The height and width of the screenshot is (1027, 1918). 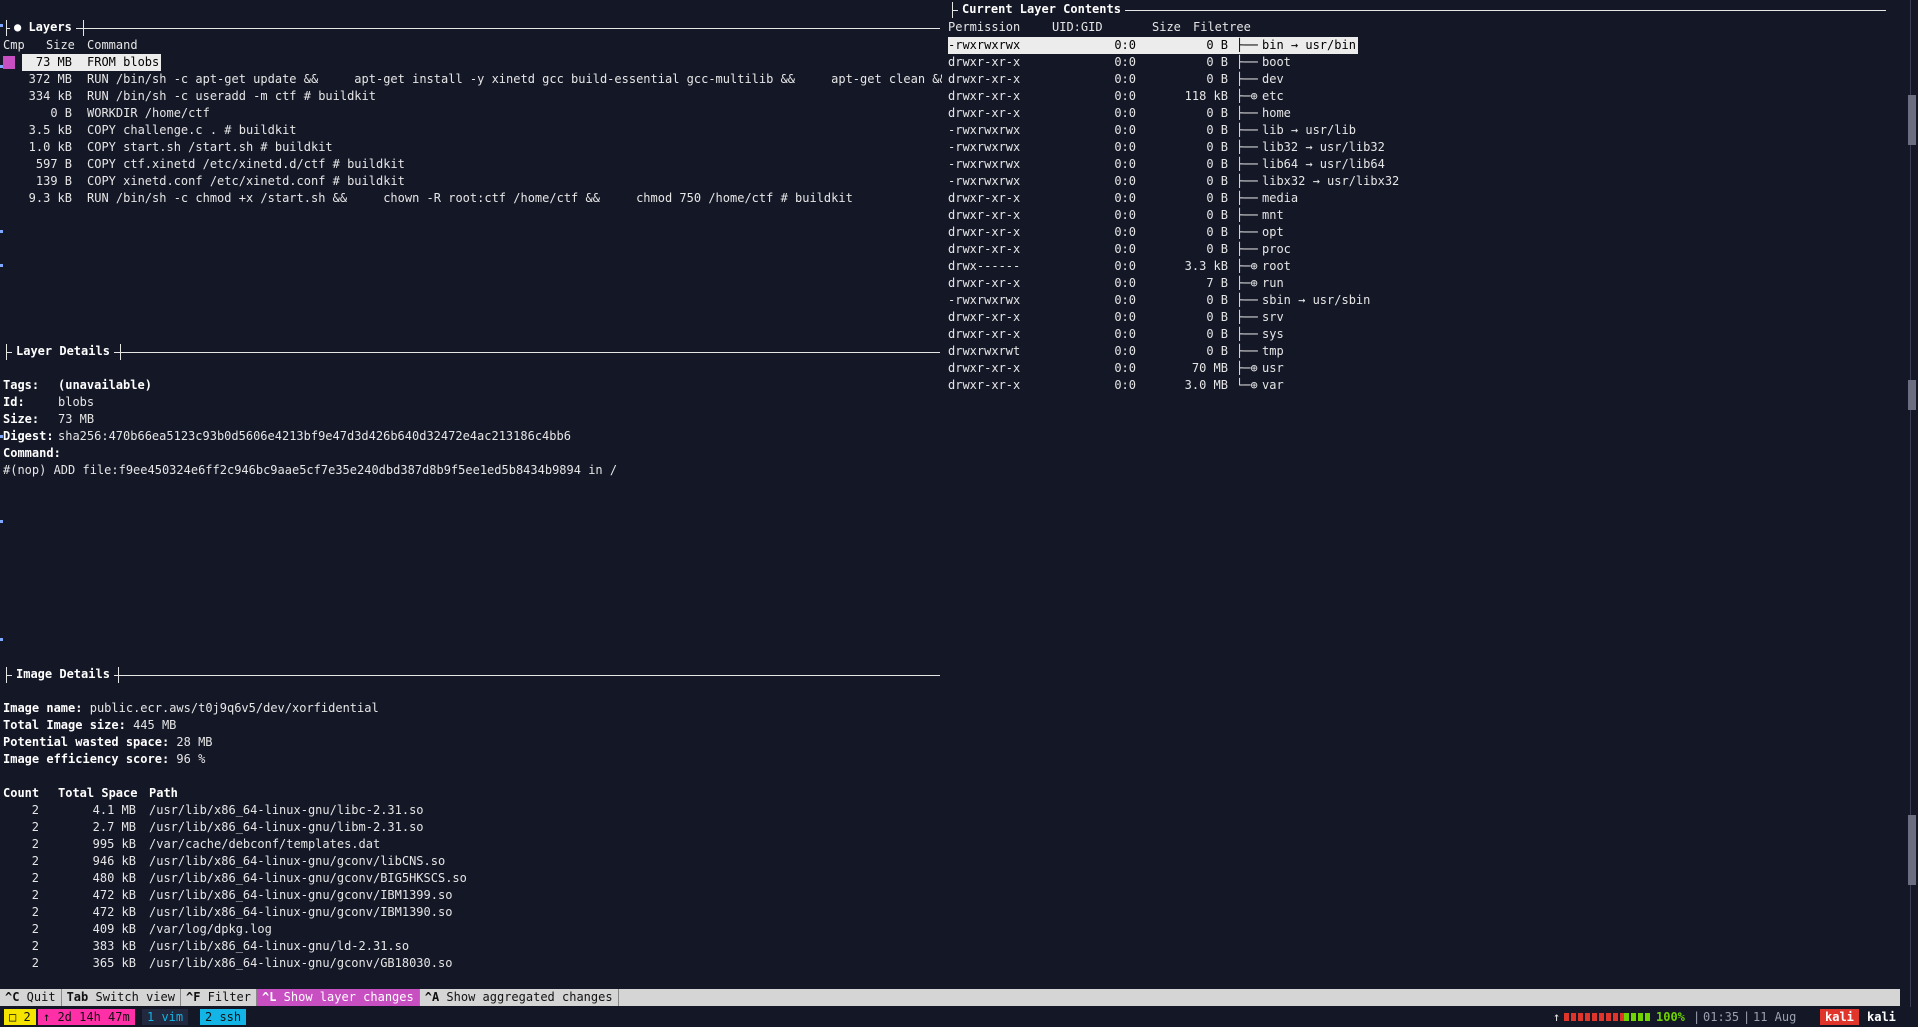 What do you see at coordinates (1248, 147) in the screenshot?
I see `filetree-row: -rwxrwxrwx 0:0 0 B ├── lib32 → usr/lib32` at bounding box center [1248, 147].